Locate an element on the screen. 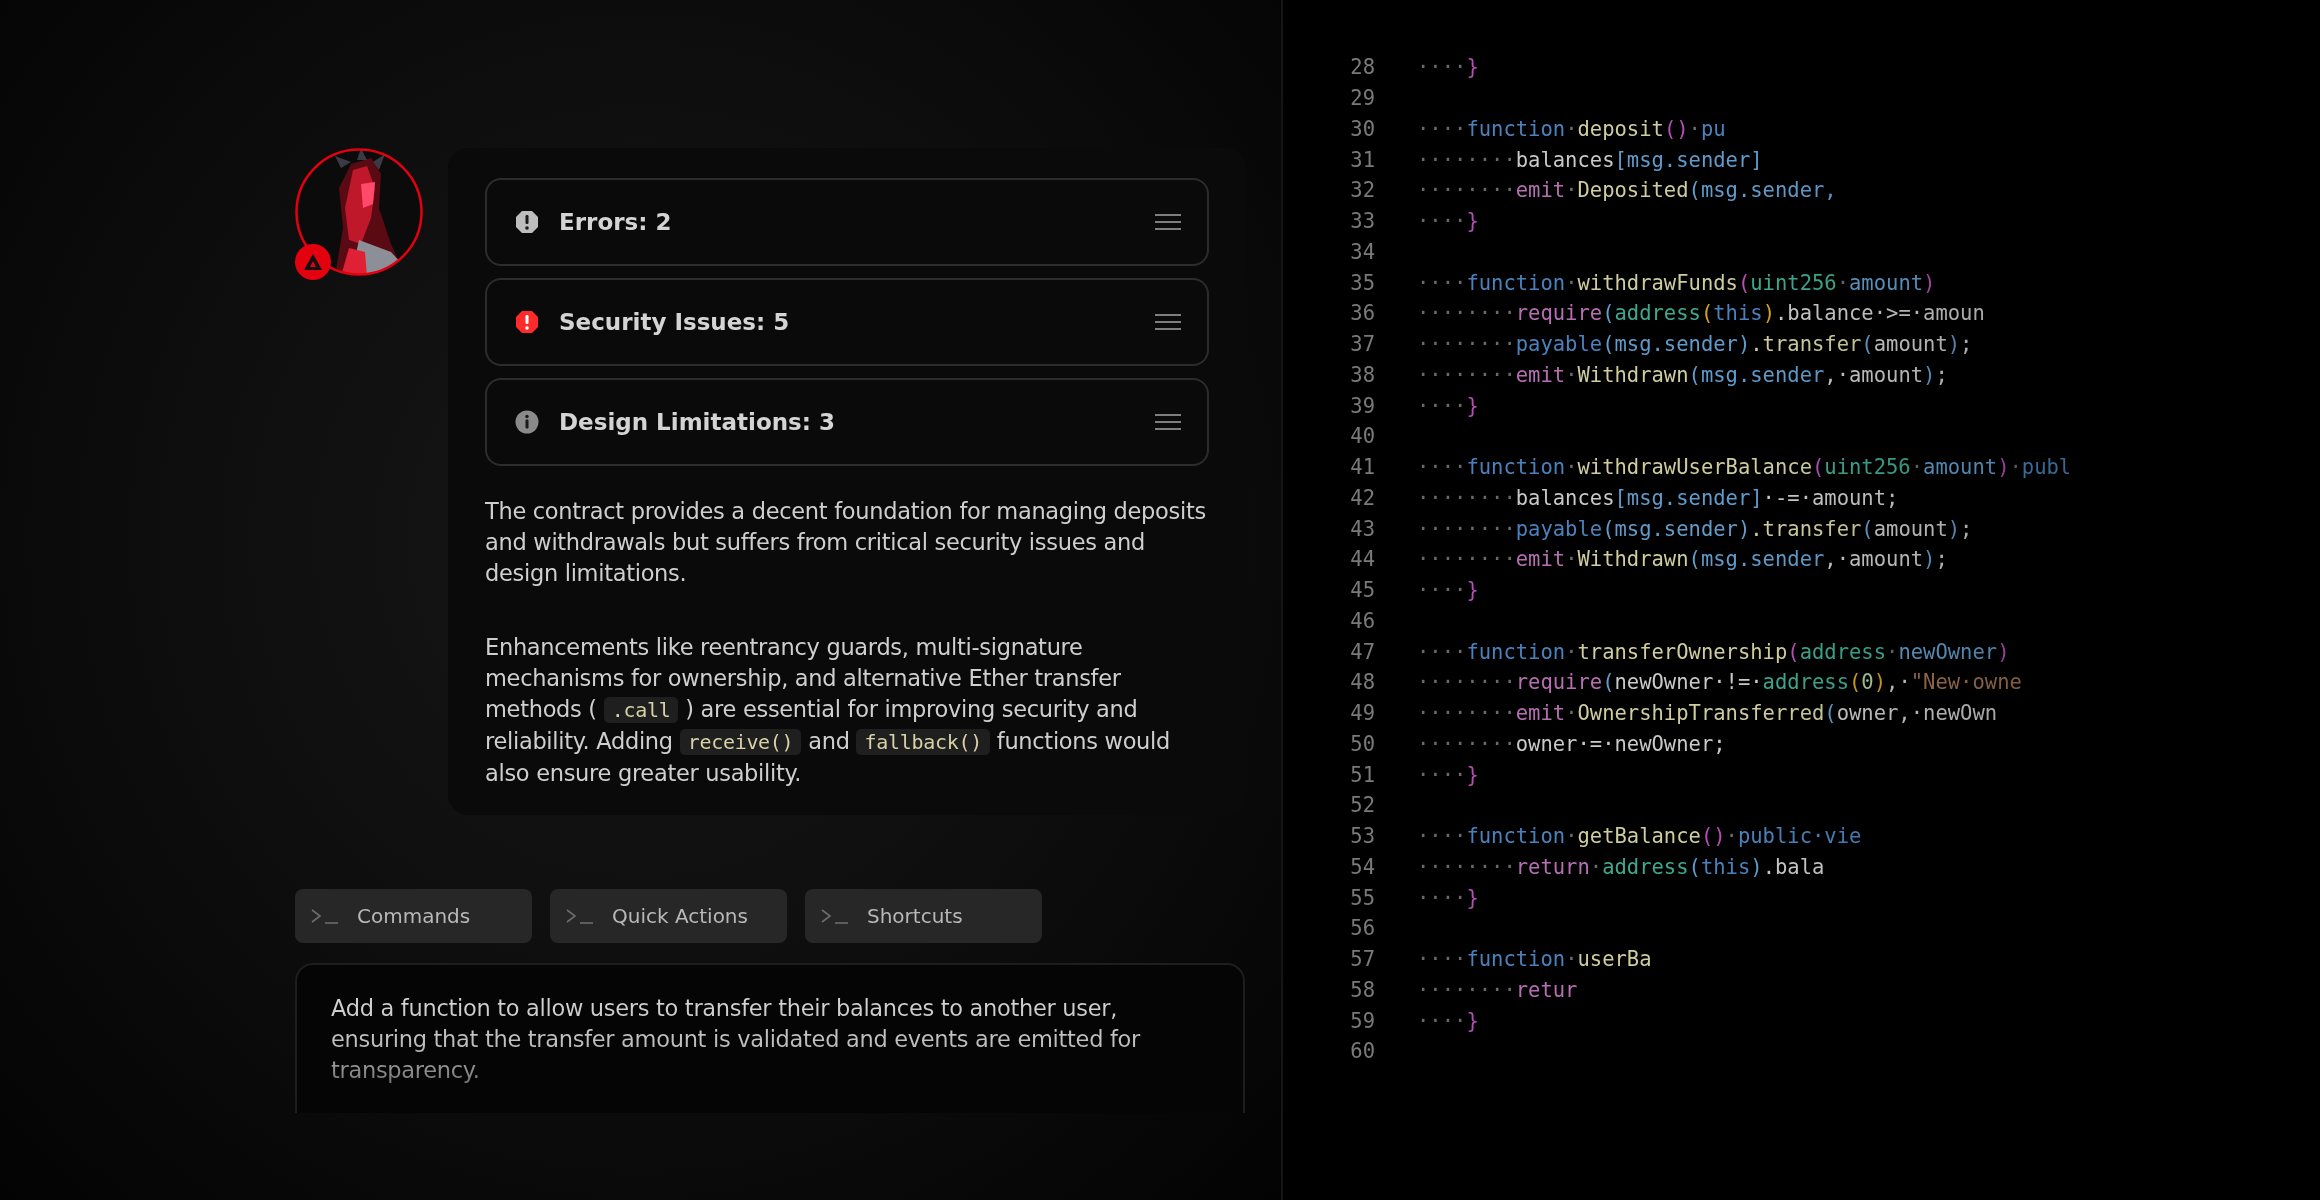  line-number: 34 is located at coordinates (1362, 251).